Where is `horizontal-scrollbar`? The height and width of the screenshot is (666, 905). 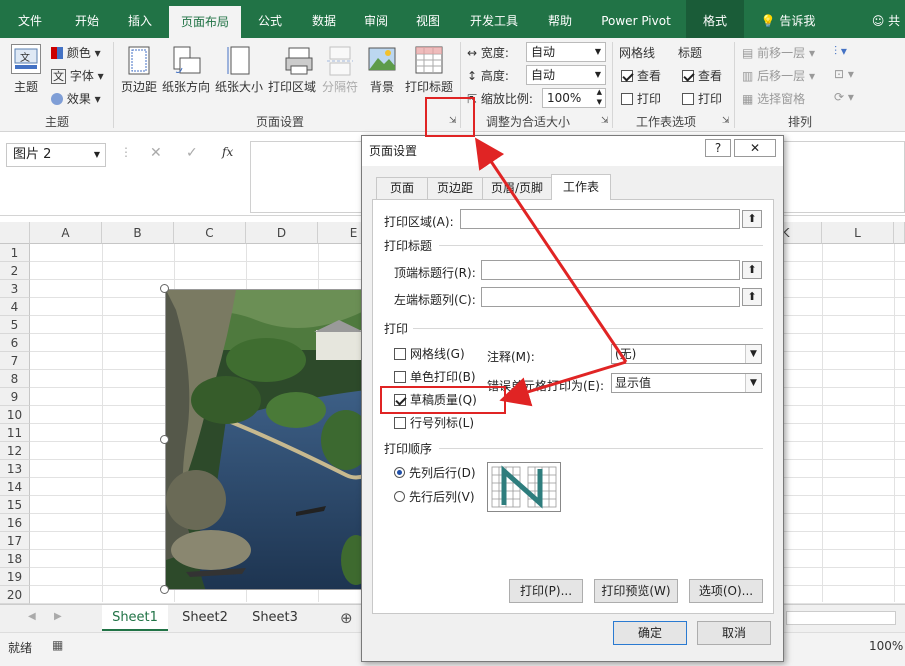
horizontal-scrollbar is located at coordinates (841, 618).